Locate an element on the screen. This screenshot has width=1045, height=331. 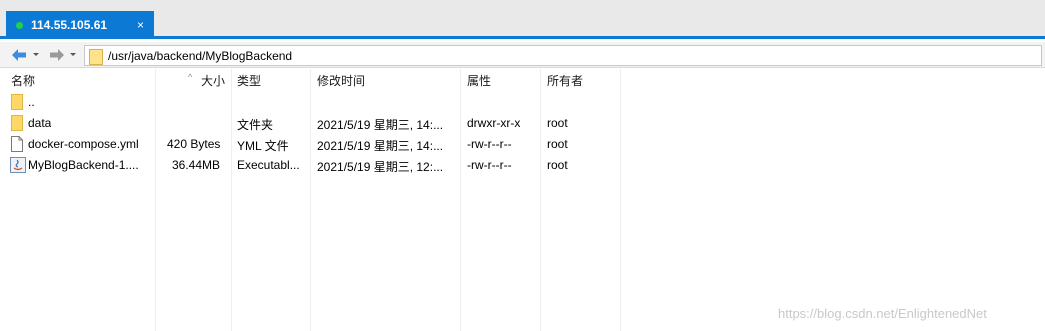
path-input: /usr/java/backend/MyBlogBackend is located at coordinates (563, 55).